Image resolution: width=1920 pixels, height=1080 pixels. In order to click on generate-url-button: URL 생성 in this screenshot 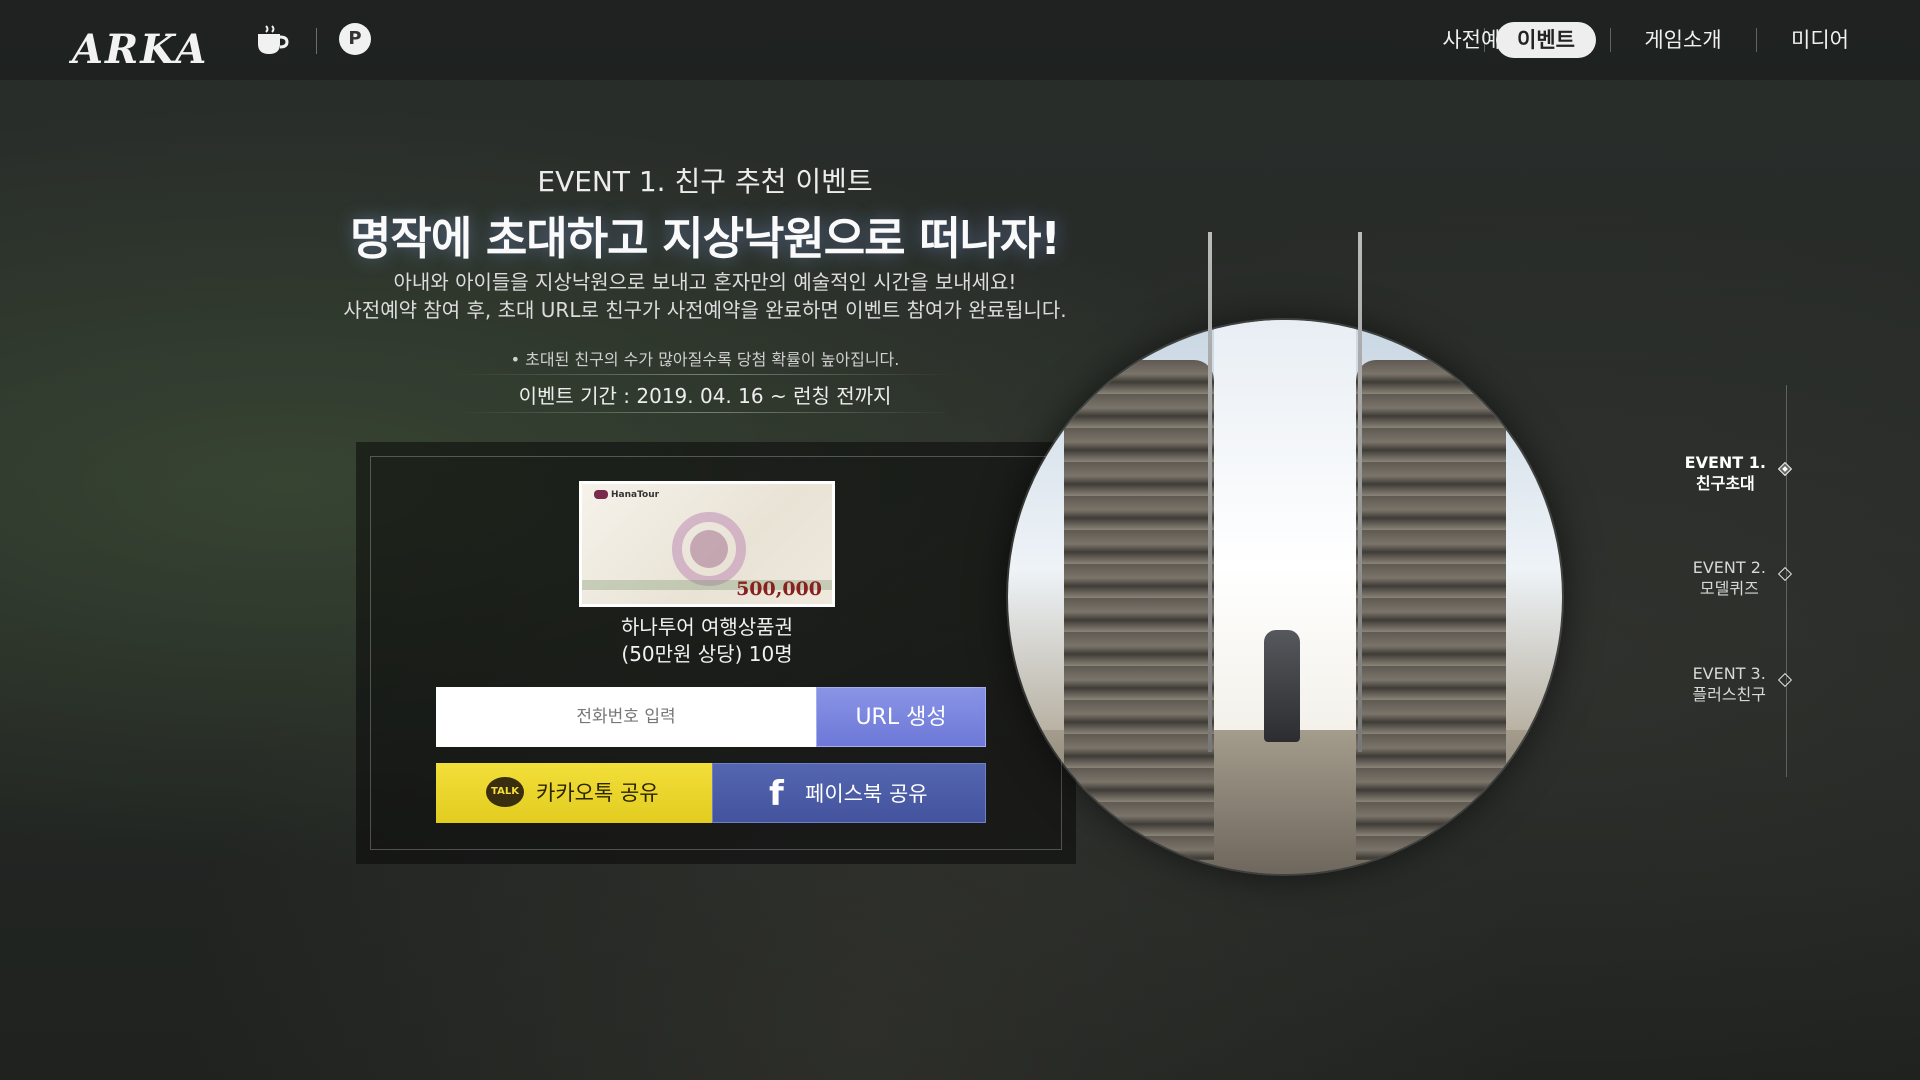, I will do `click(901, 717)`.